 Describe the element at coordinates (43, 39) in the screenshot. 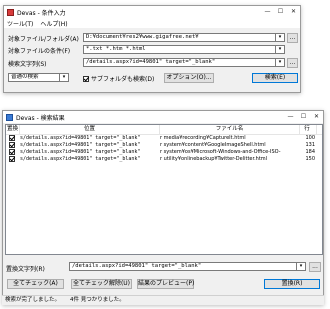

I see `target-folder-label: 対象ファイル/フォルダ(A)` at that location.